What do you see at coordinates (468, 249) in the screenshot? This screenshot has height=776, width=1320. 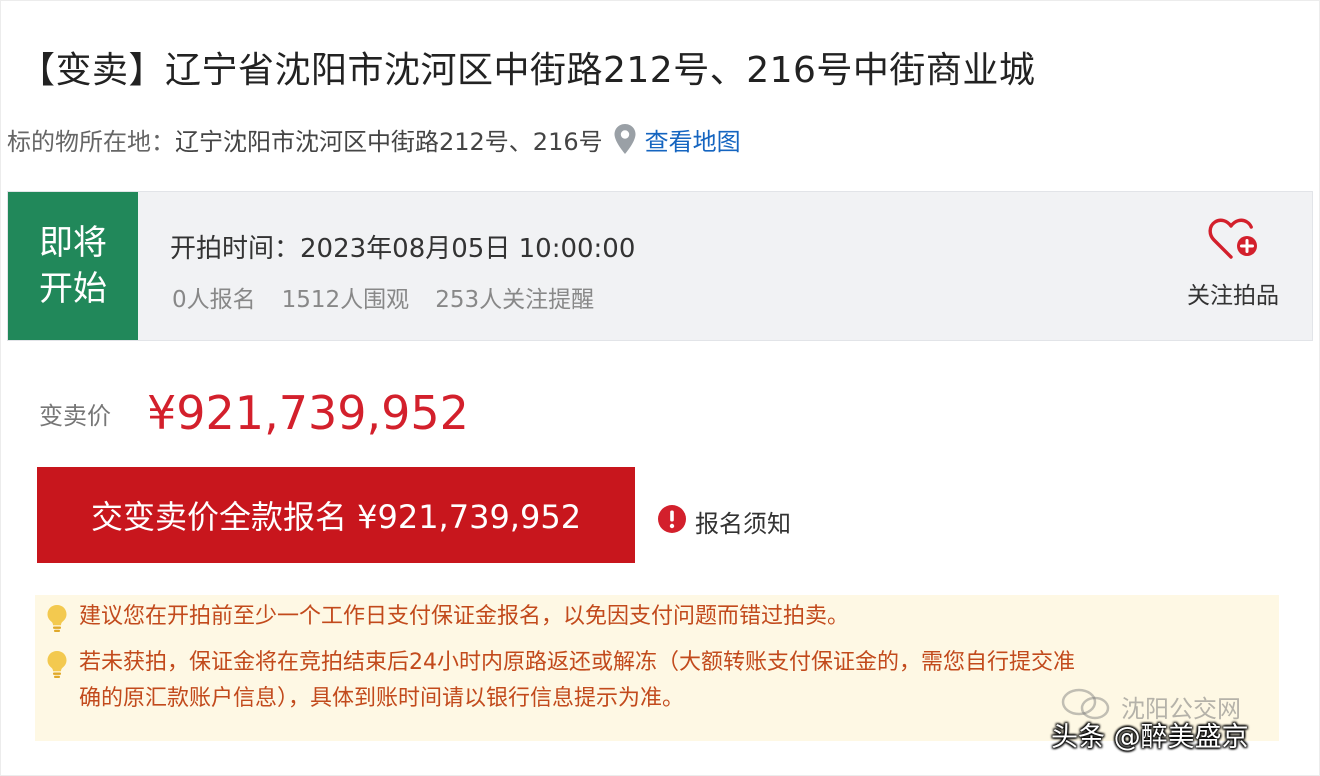 I see `start-time-value: 2023年08月05日 10:00:00` at bounding box center [468, 249].